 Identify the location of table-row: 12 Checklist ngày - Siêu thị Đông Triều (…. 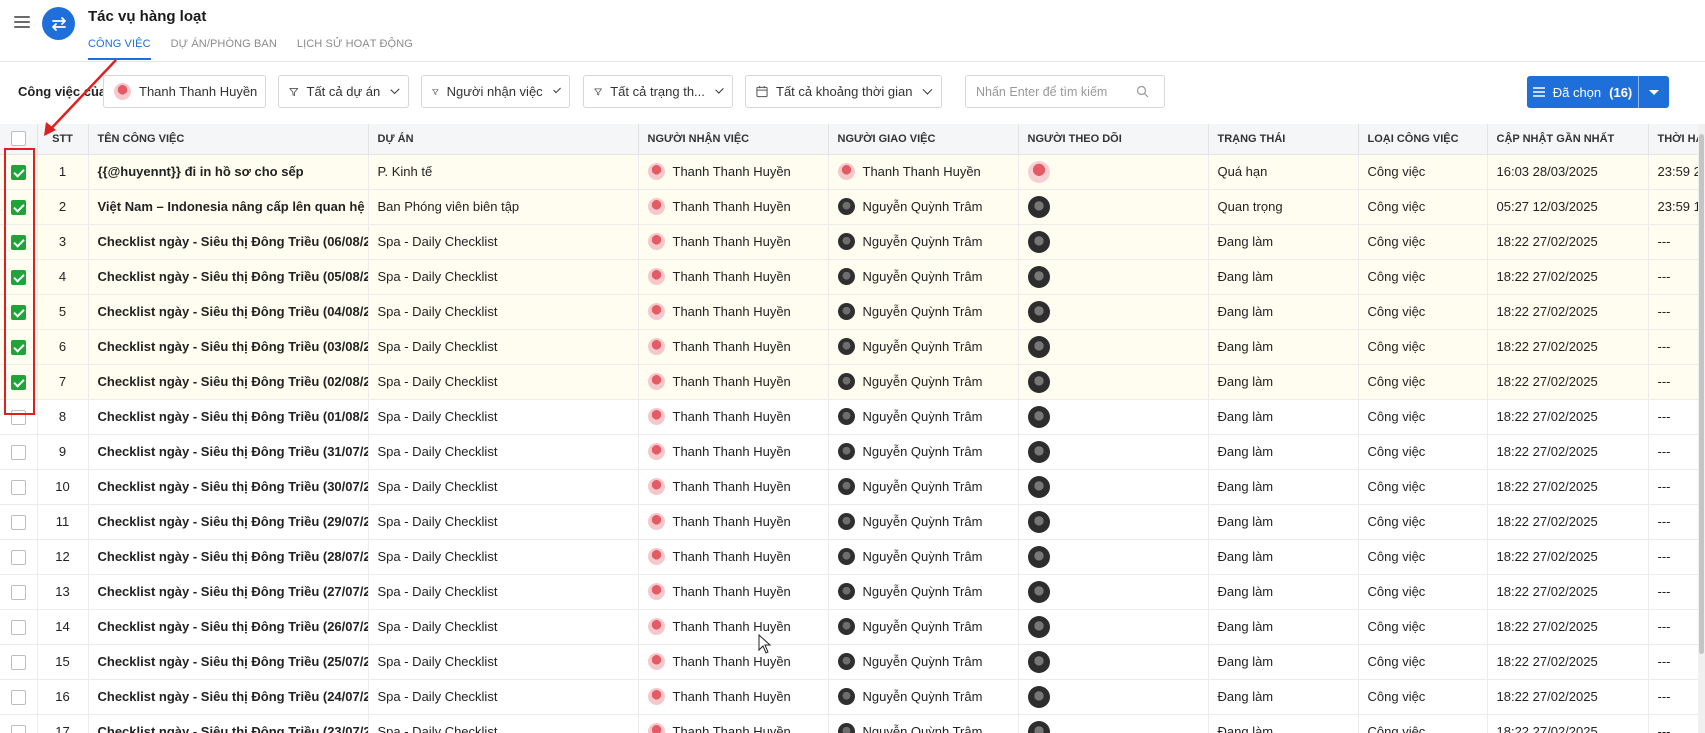
(852, 557).